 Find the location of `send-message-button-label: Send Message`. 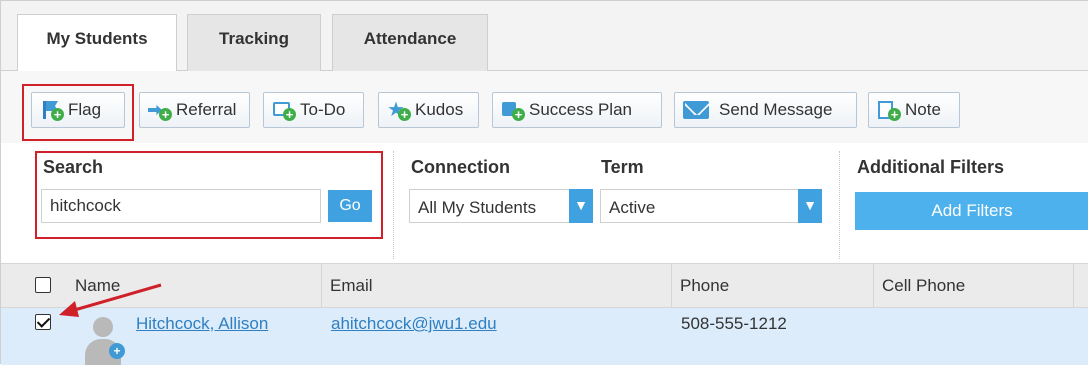

send-message-button-label: Send Message is located at coordinates (776, 109).